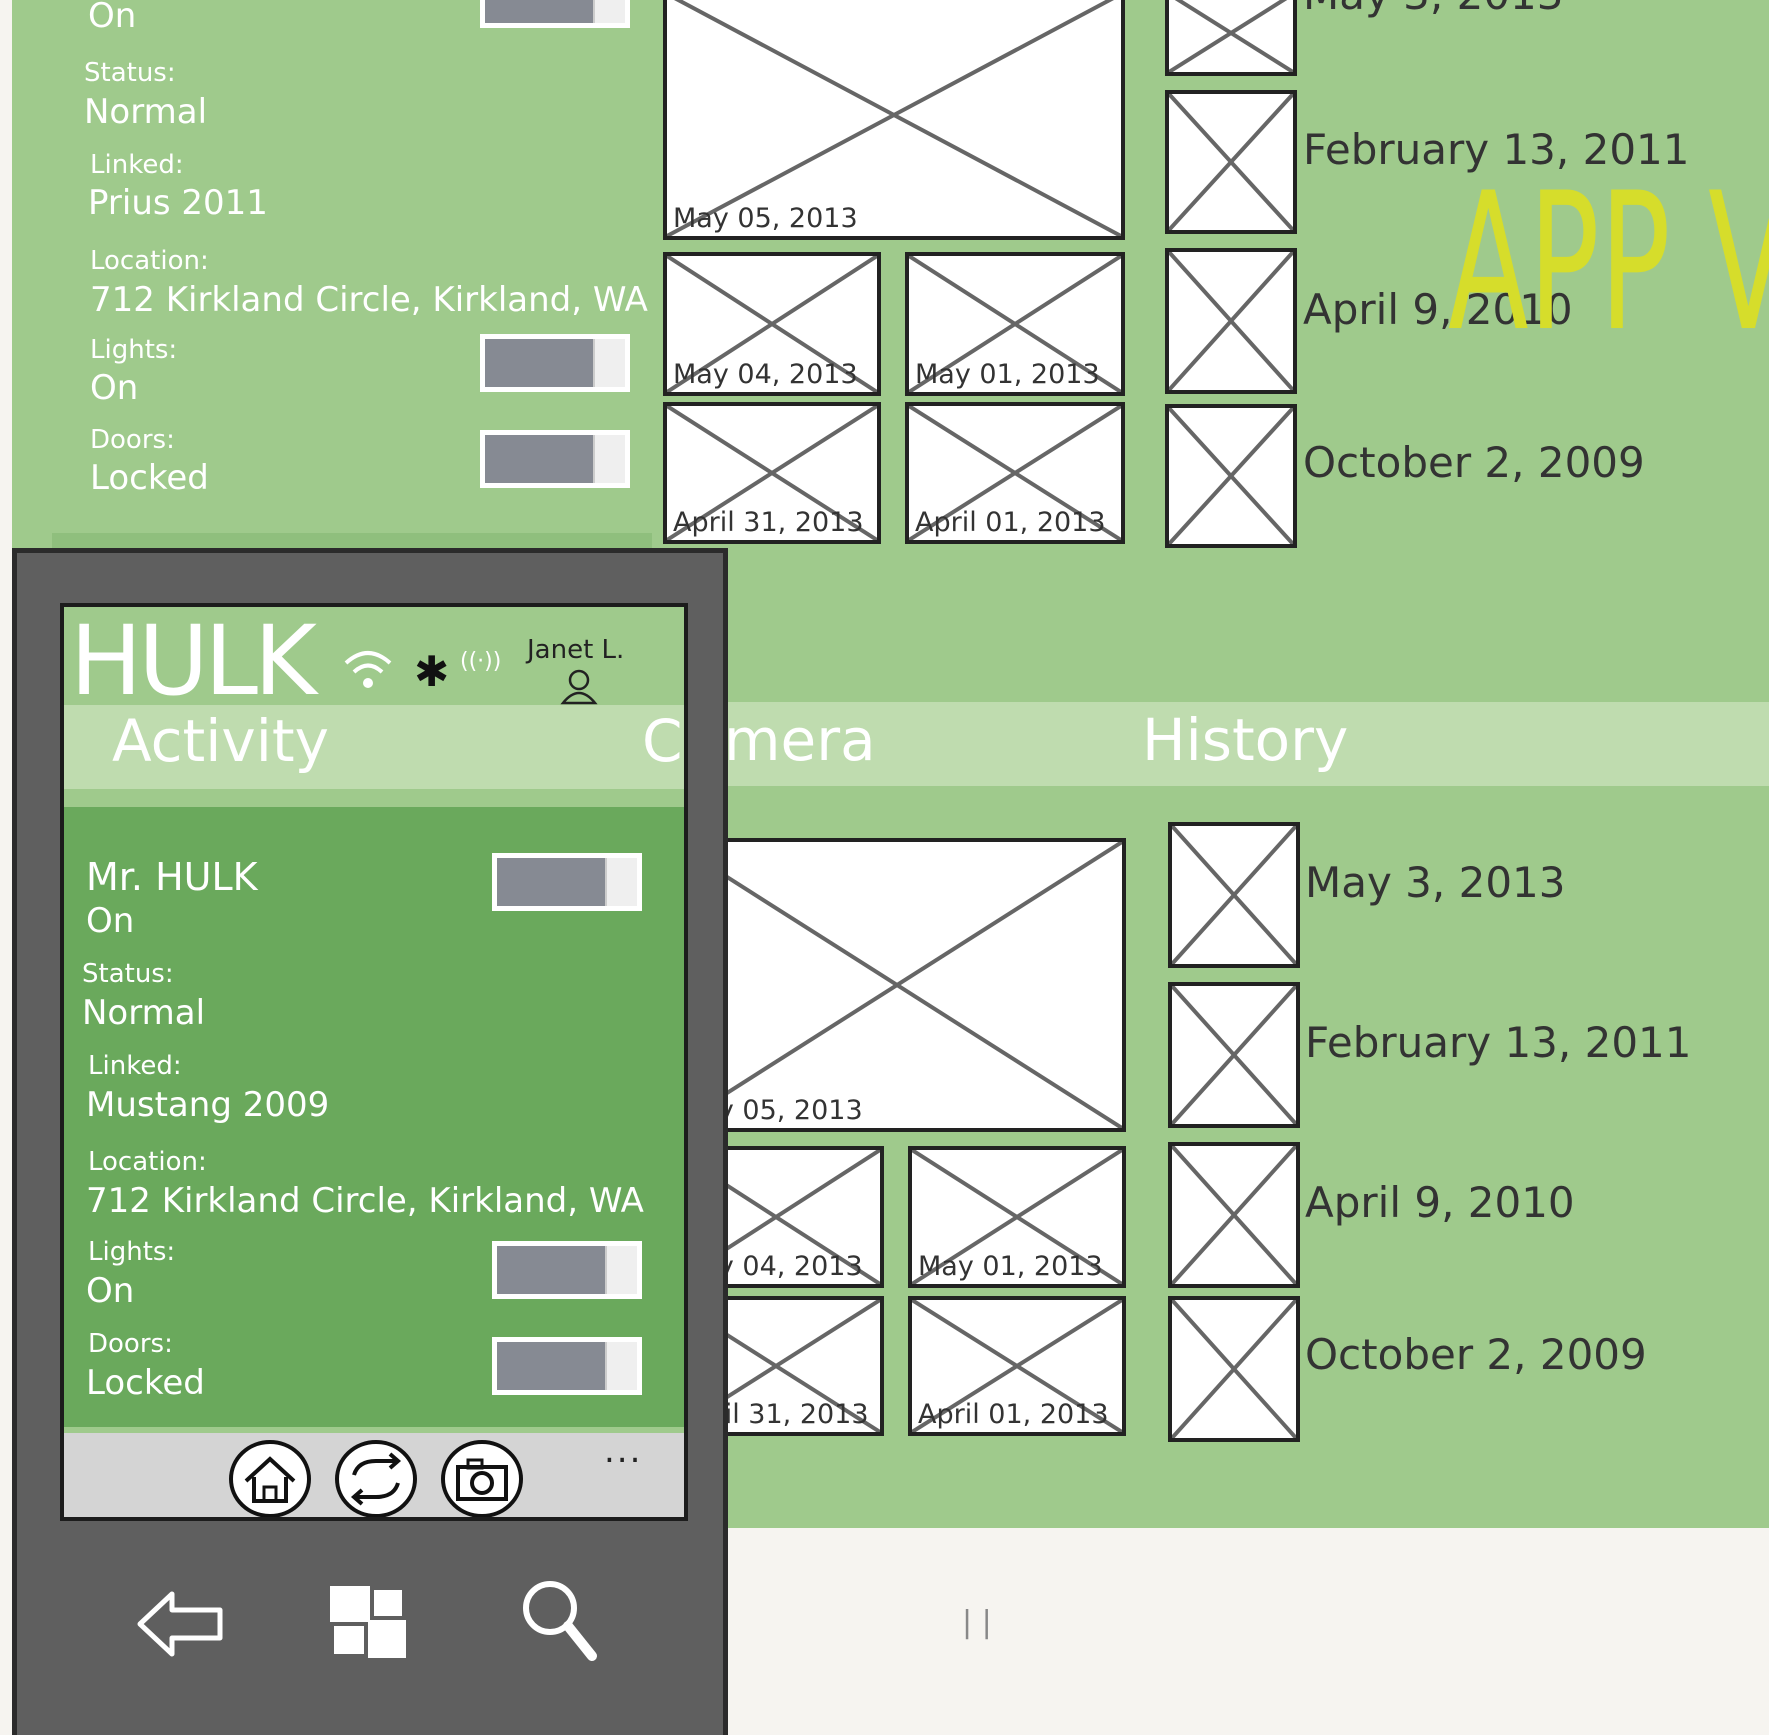 This screenshot has height=1735, width=1769. Describe the element at coordinates (1476, 1354) in the screenshot. I see `bottom-history-date: October 2, 2009` at that location.